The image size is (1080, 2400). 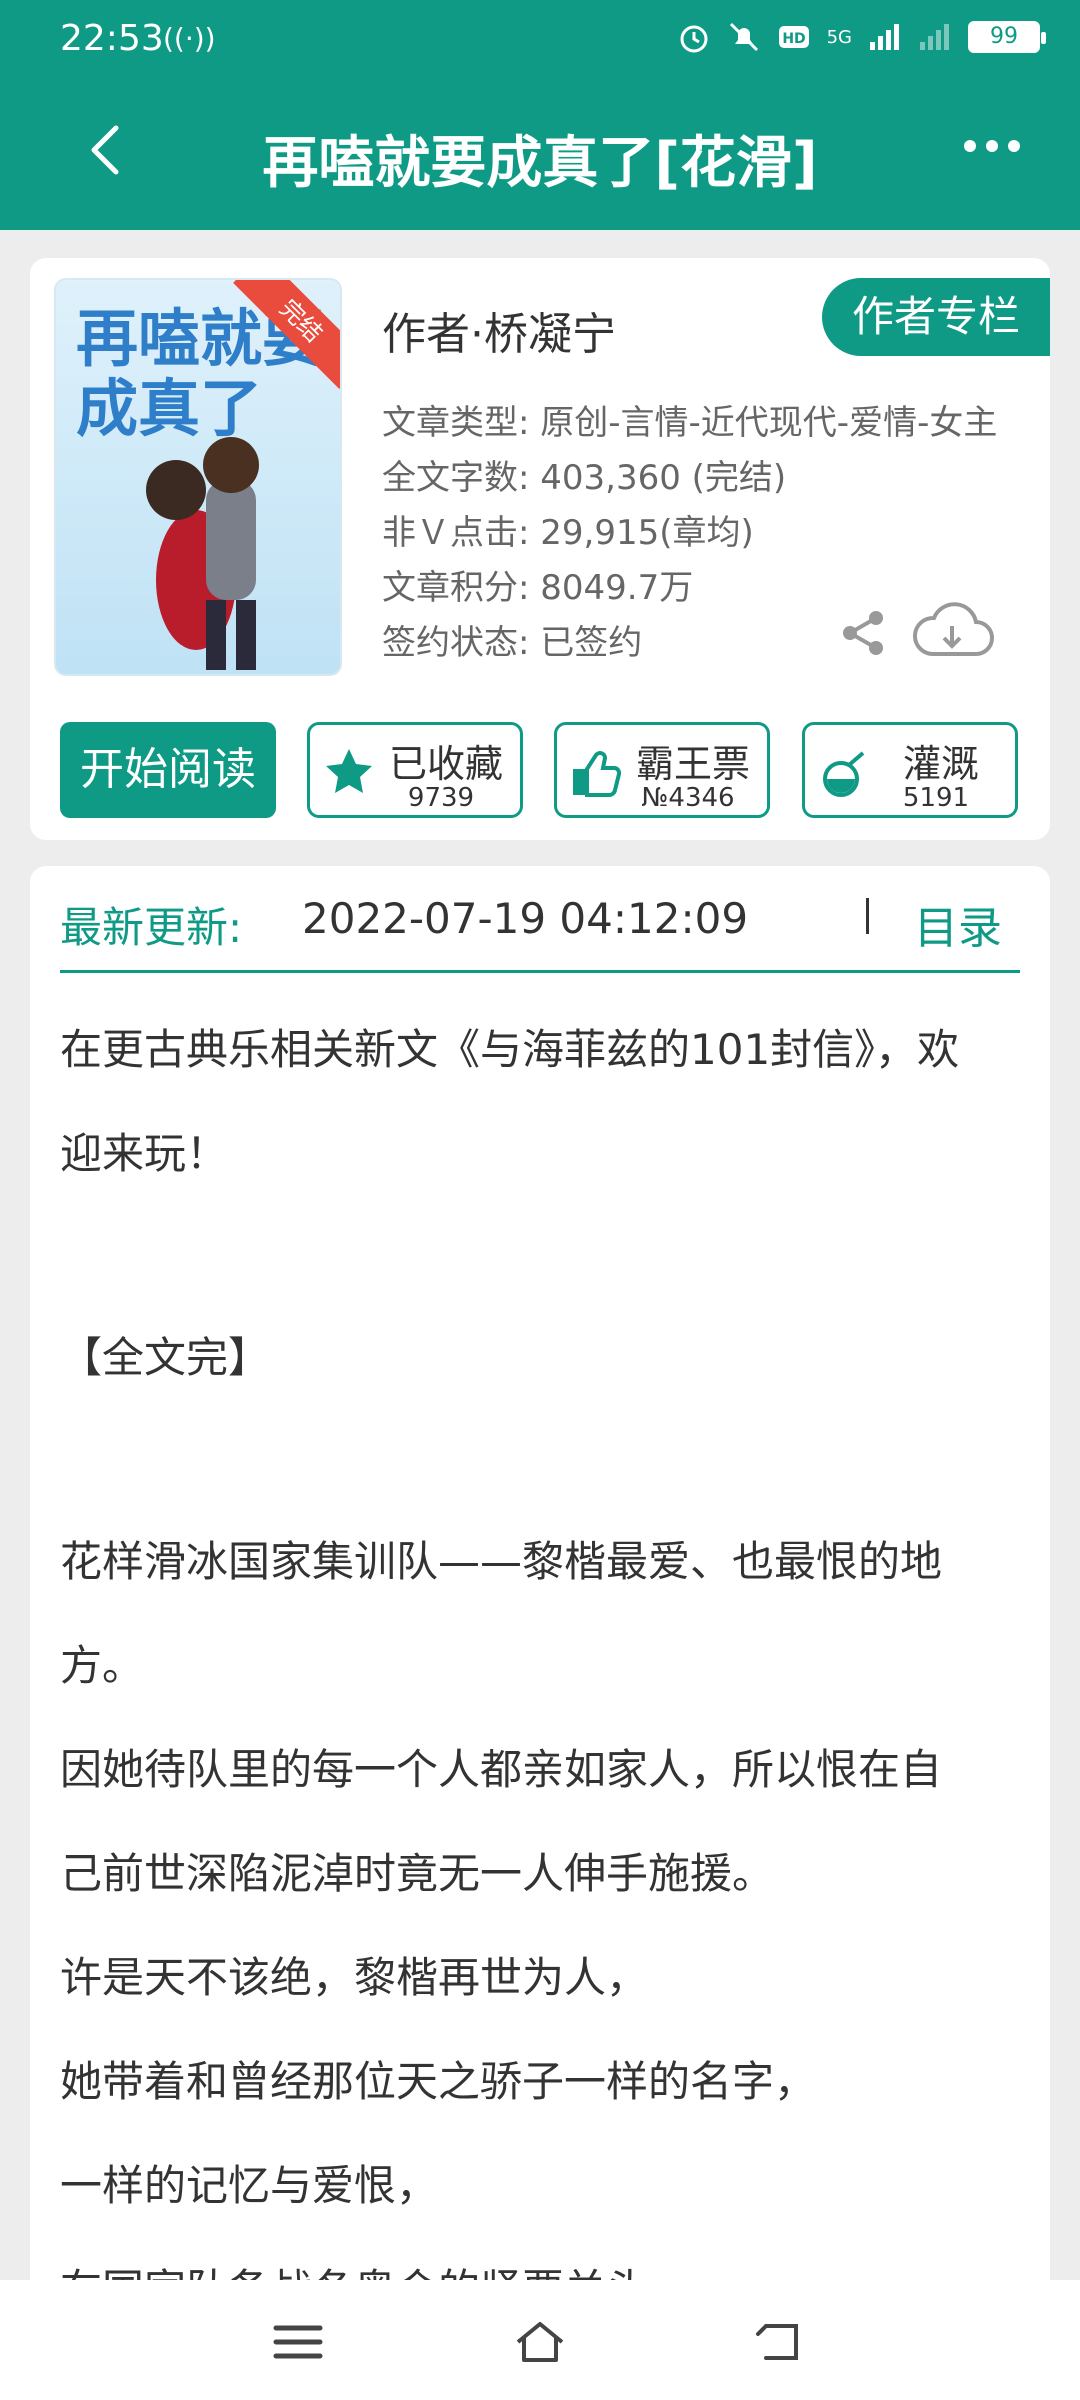 What do you see at coordinates (165, 1357) in the screenshot?
I see `intro-line: 【全文完】` at bounding box center [165, 1357].